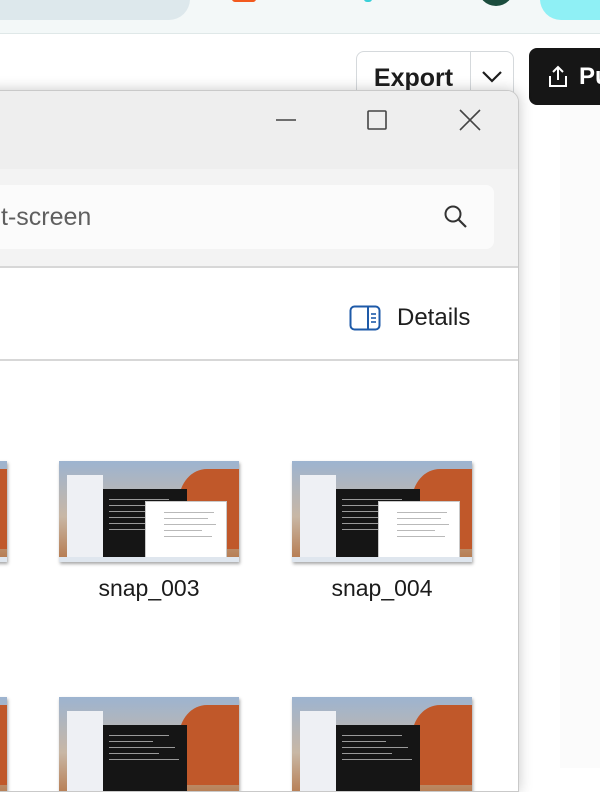  What do you see at coordinates (46, 217) in the screenshot?
I see `search-query-text: t-screen` at bounding box center [46, 217].